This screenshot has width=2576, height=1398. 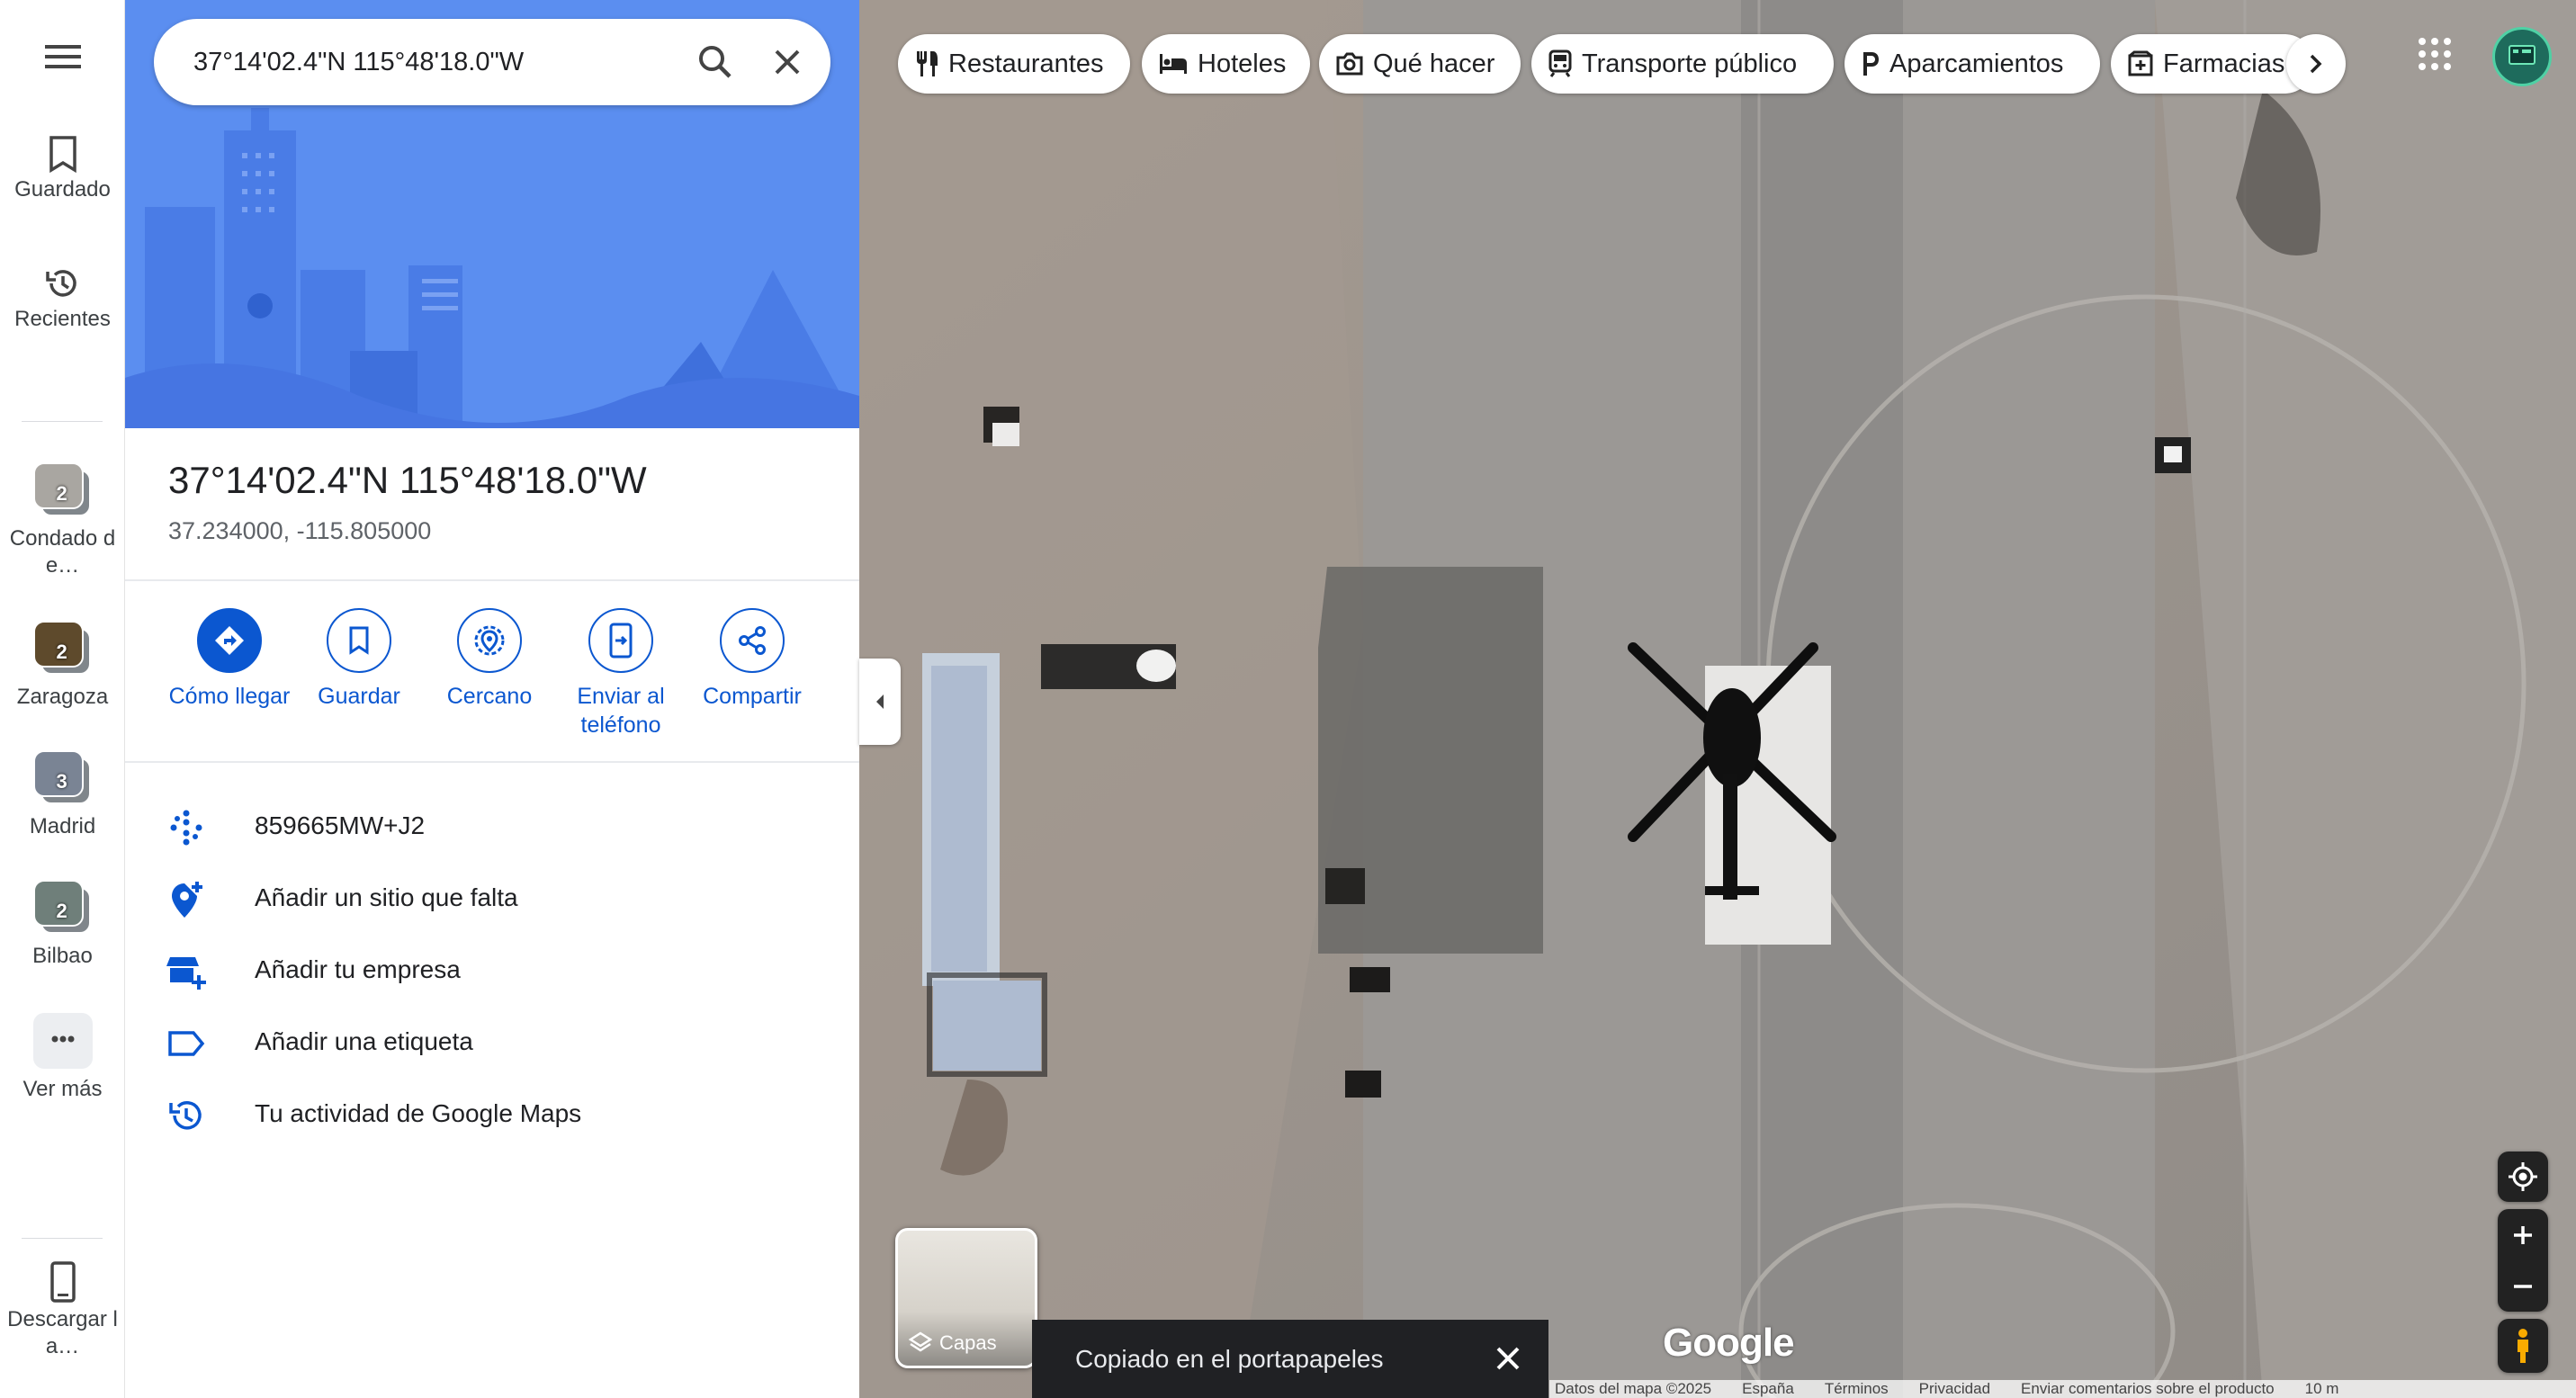 What do you see at coordinates (63, 421) in the screenshot?
I see `rail-divider` at bounding box center [63, 421].